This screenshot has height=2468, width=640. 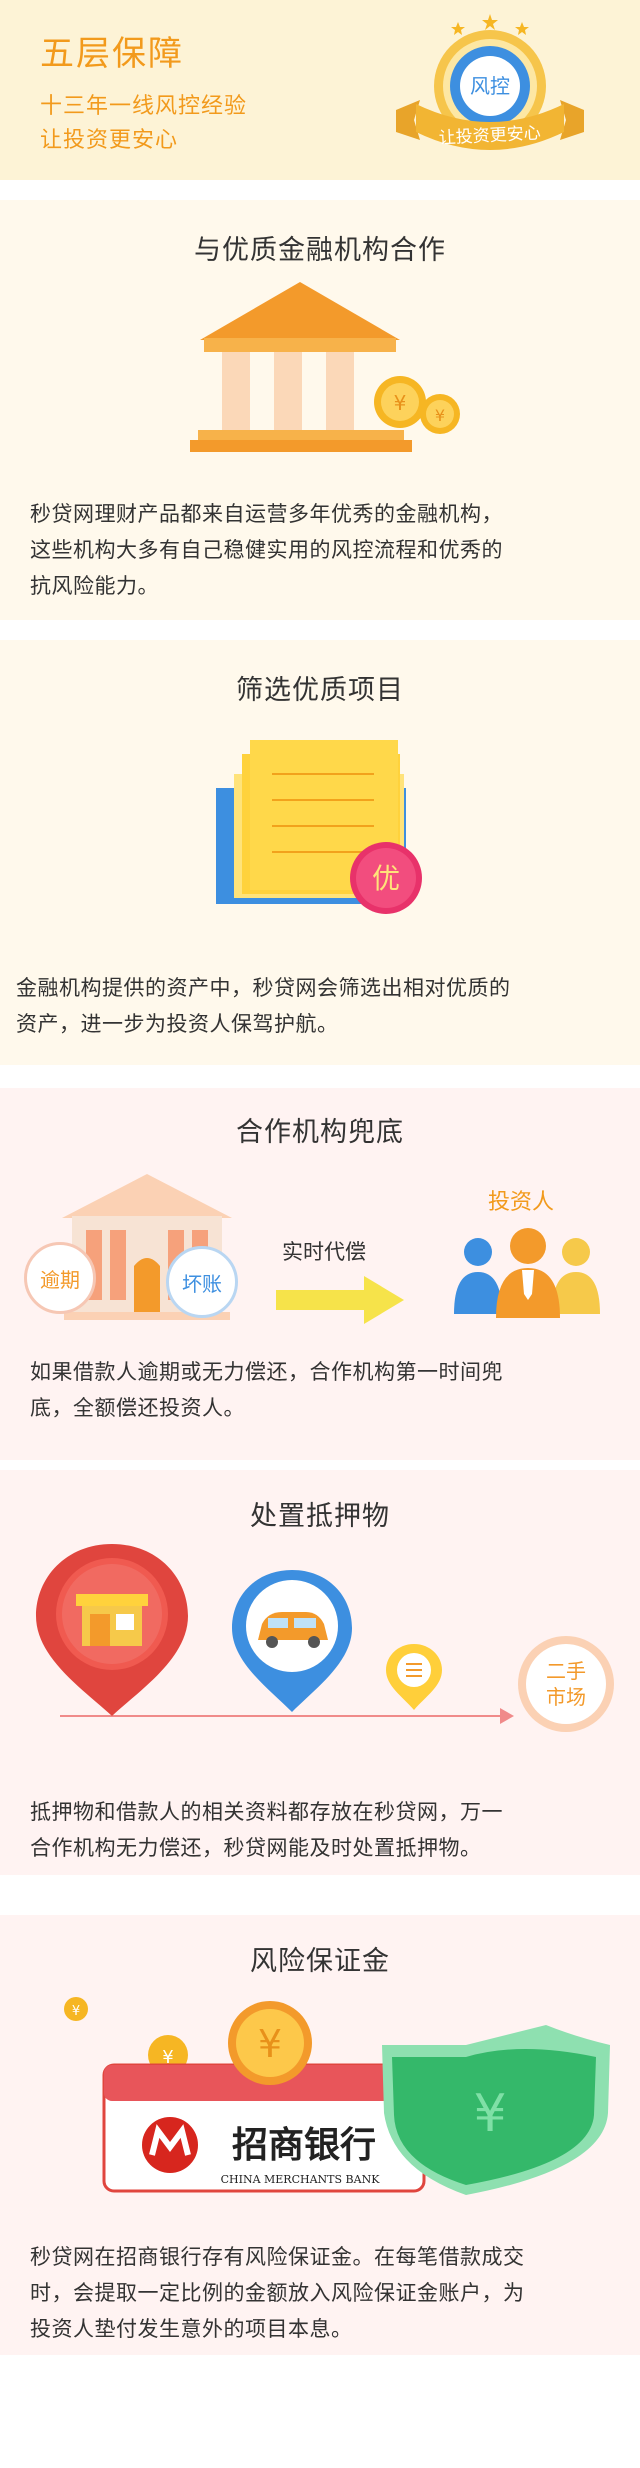 What do you see at coordinates (527, 1273) in the screenshot?
I see `investors-icon` at bounding box center [527, 1273].